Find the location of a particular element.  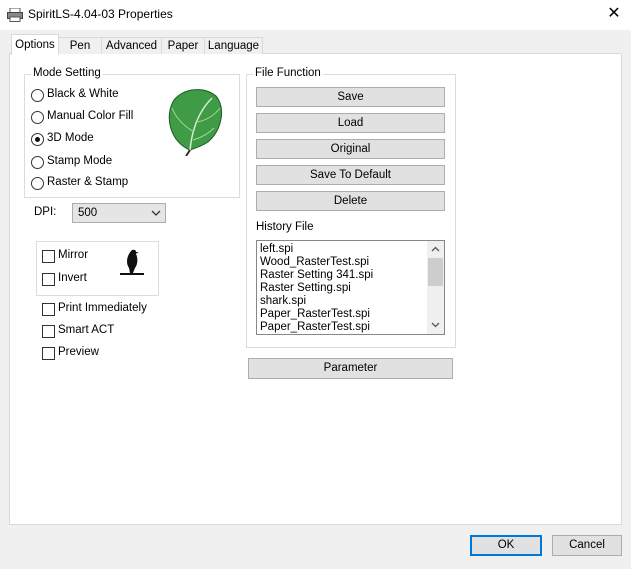

smart-act-label: Smart ACT is located at coordinates (86, 330).